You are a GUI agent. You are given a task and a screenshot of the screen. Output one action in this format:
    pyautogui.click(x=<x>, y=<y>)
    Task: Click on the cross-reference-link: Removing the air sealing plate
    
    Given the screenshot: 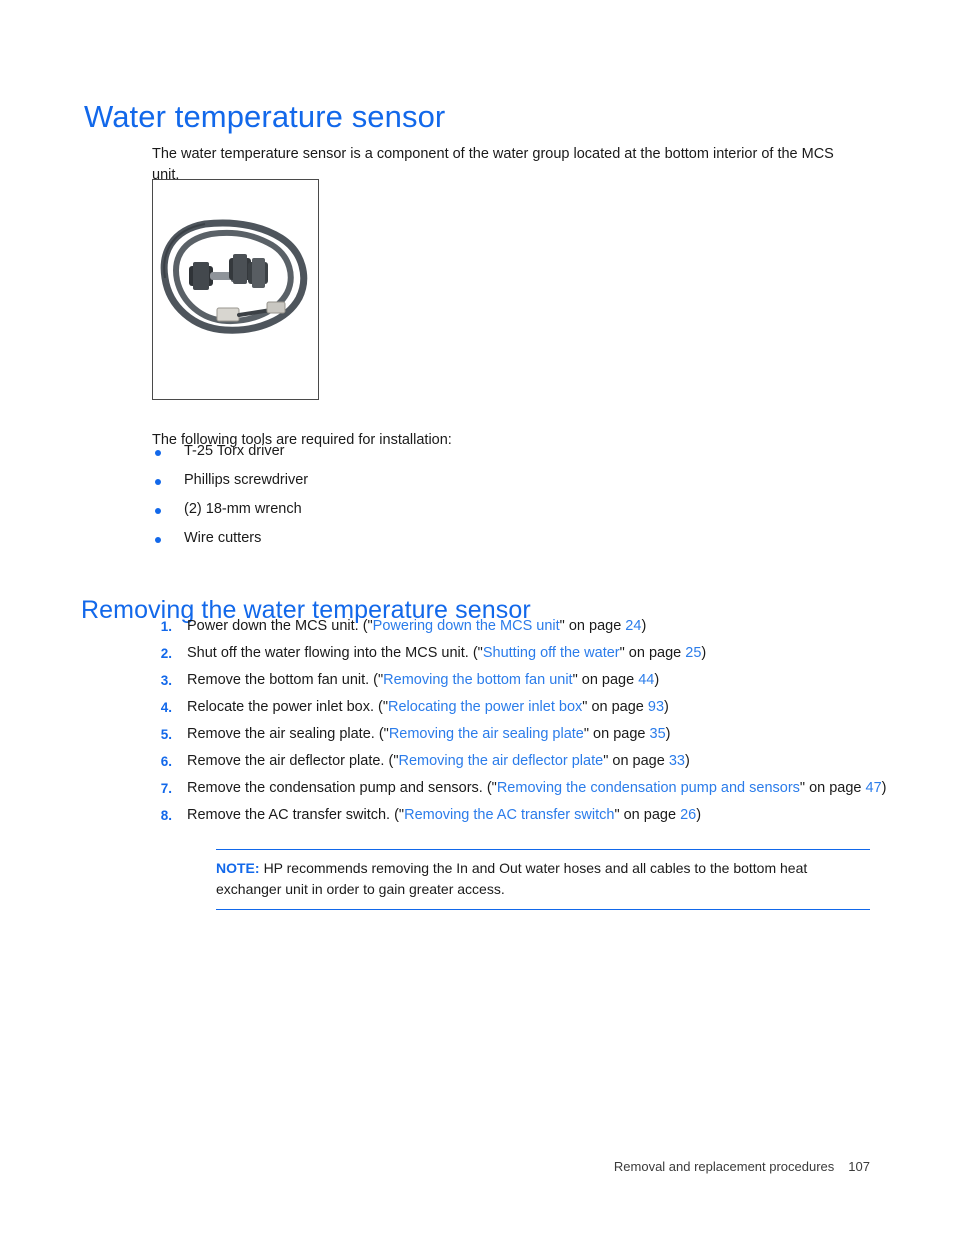 What is the action you would take?
    pyautogui.click(x=486, y=734)
    